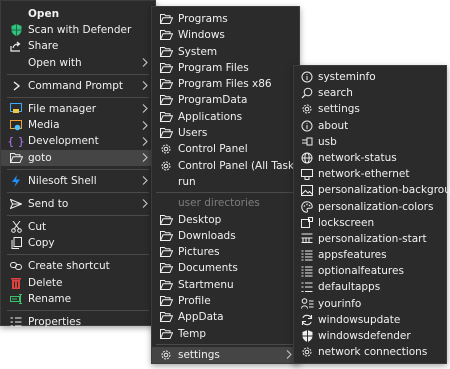 This screenshot has height=369, width=450. I want to click on menu-item-label: usb, so click(327, 141).